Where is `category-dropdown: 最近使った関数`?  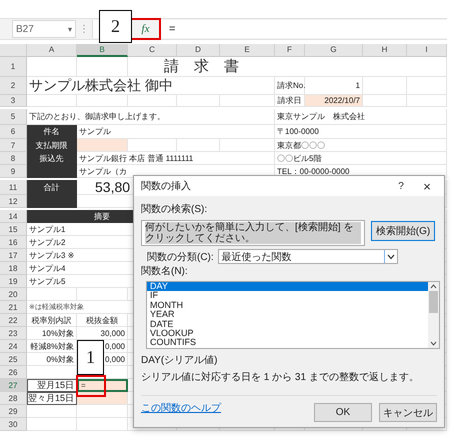
category-dropdown: 最近使った関数 is located at coordinates (308, 256).